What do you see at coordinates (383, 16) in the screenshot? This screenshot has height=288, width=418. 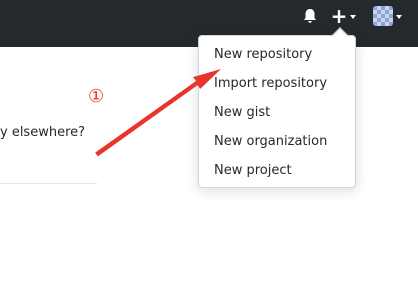 I see `avatar` at bounding box center [383, 16].